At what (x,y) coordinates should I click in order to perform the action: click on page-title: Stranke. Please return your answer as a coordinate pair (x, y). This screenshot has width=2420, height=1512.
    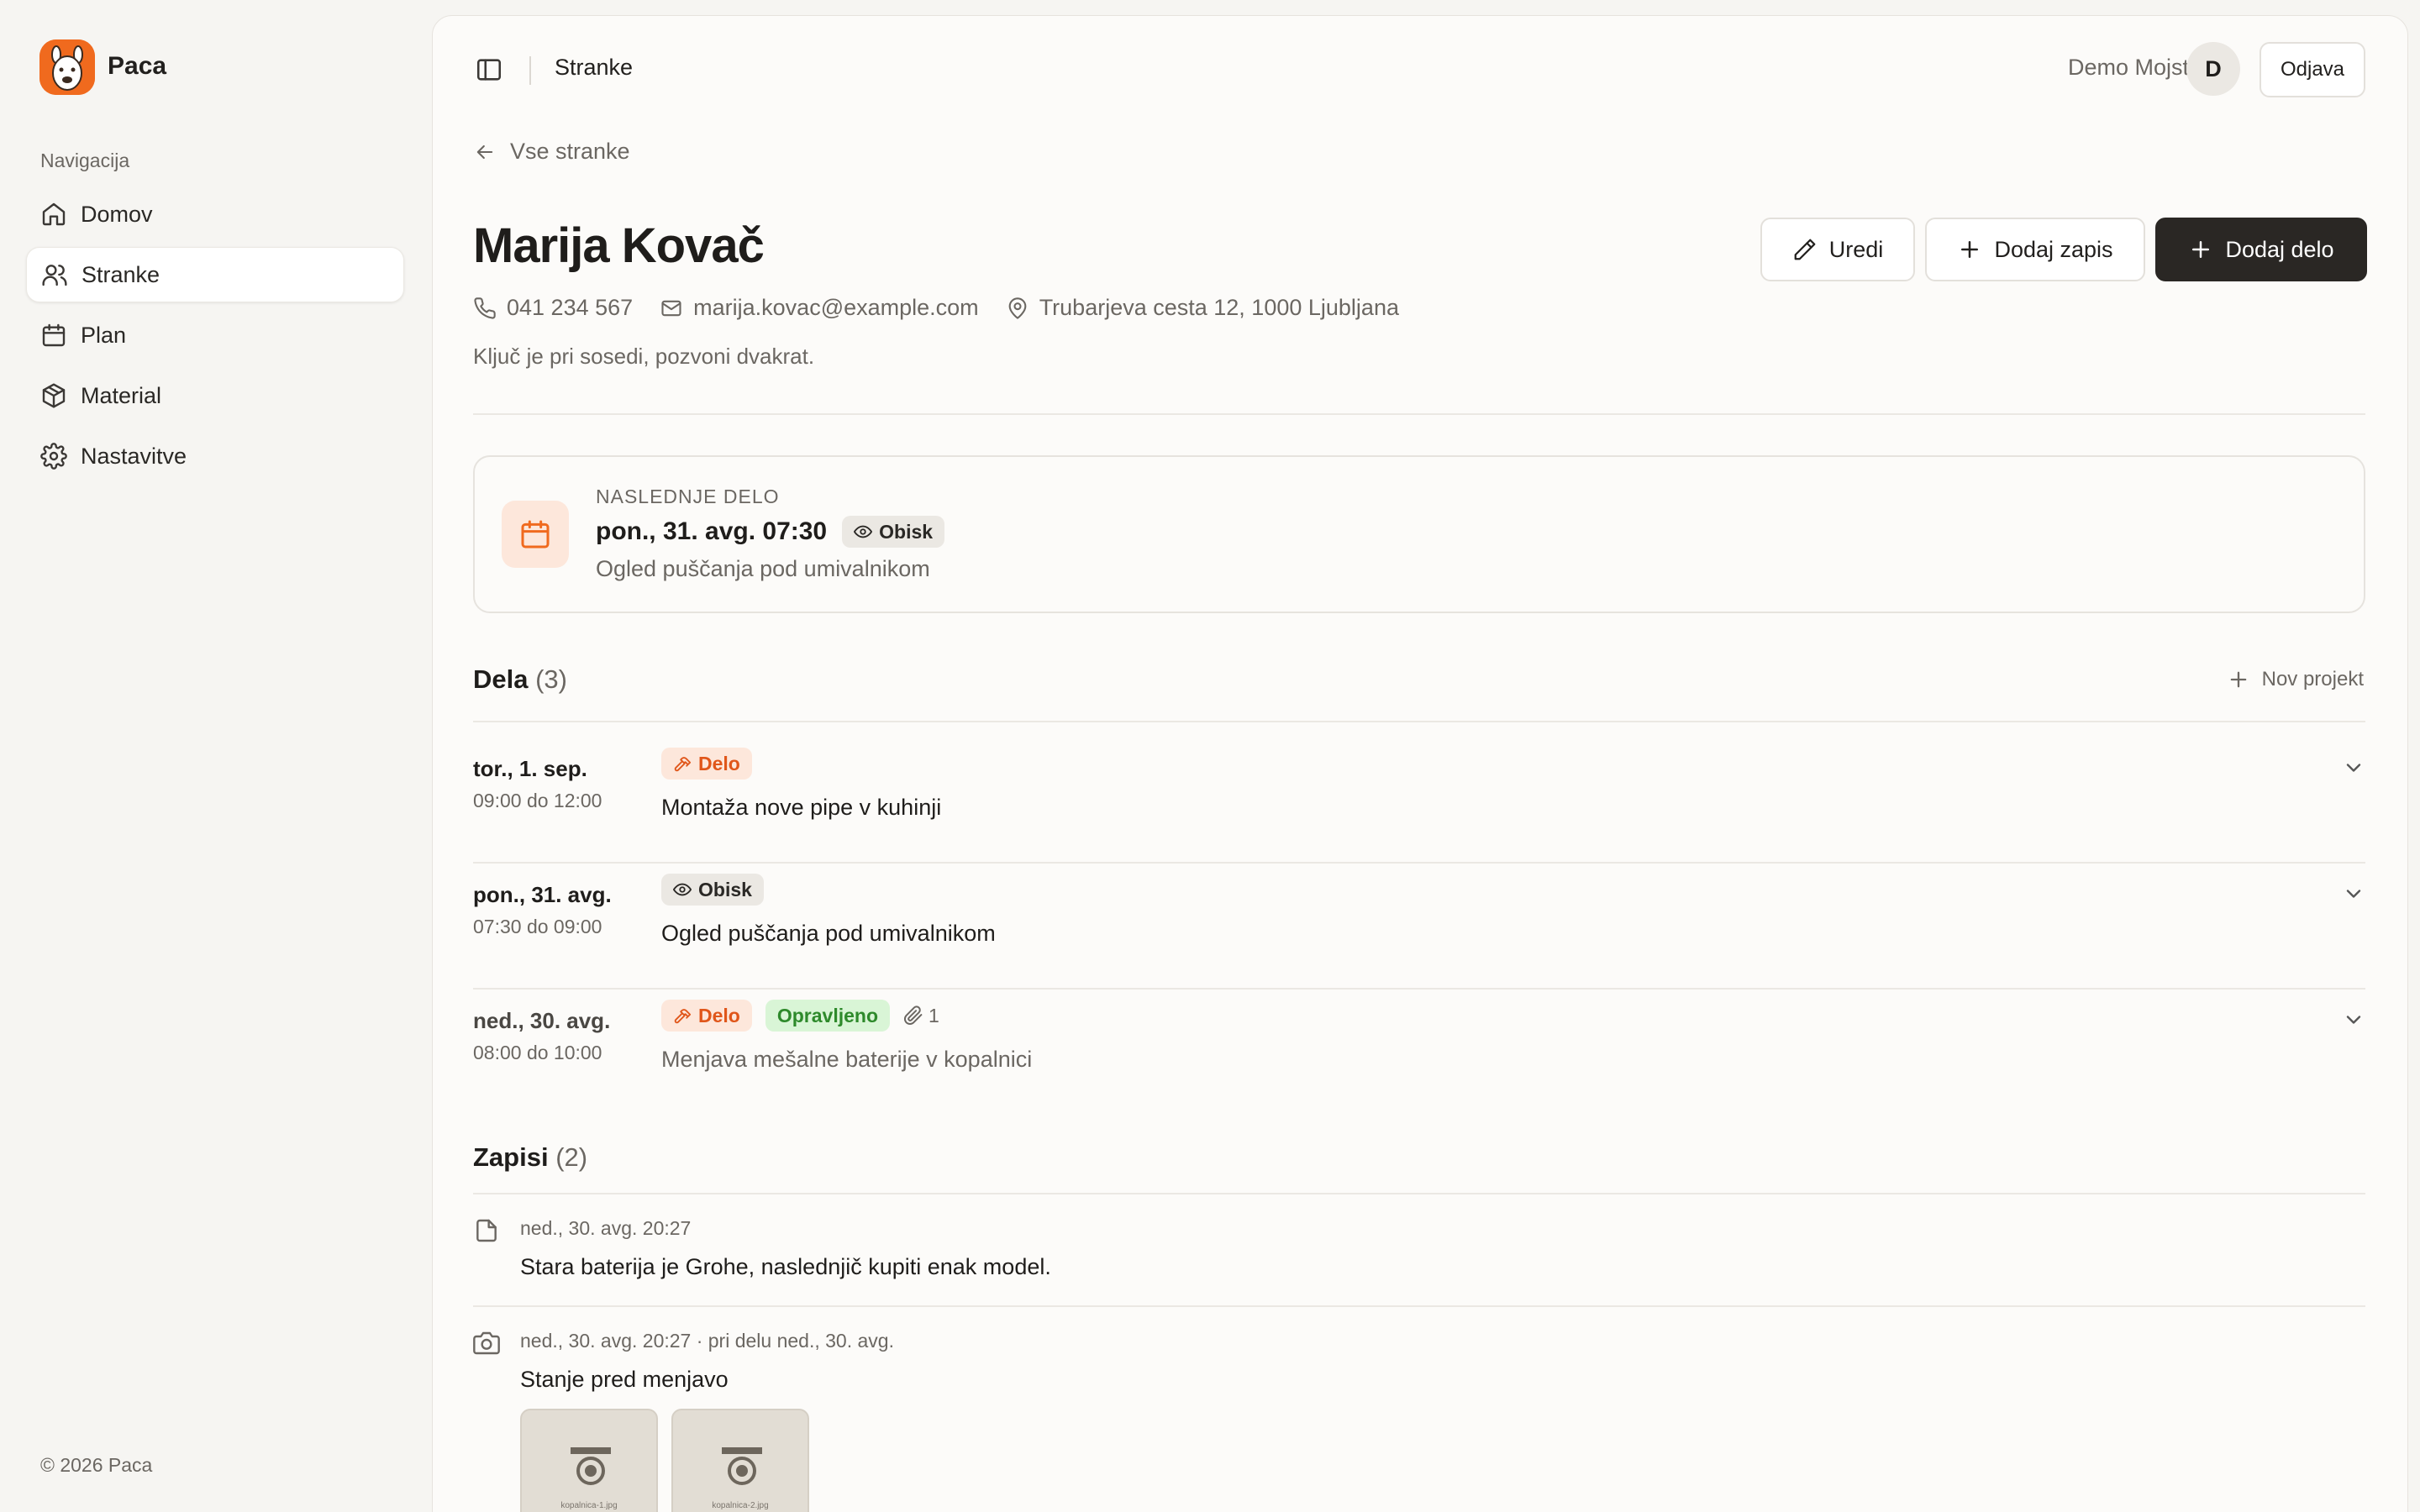
    Looking at the image, I should click on (594, 67).